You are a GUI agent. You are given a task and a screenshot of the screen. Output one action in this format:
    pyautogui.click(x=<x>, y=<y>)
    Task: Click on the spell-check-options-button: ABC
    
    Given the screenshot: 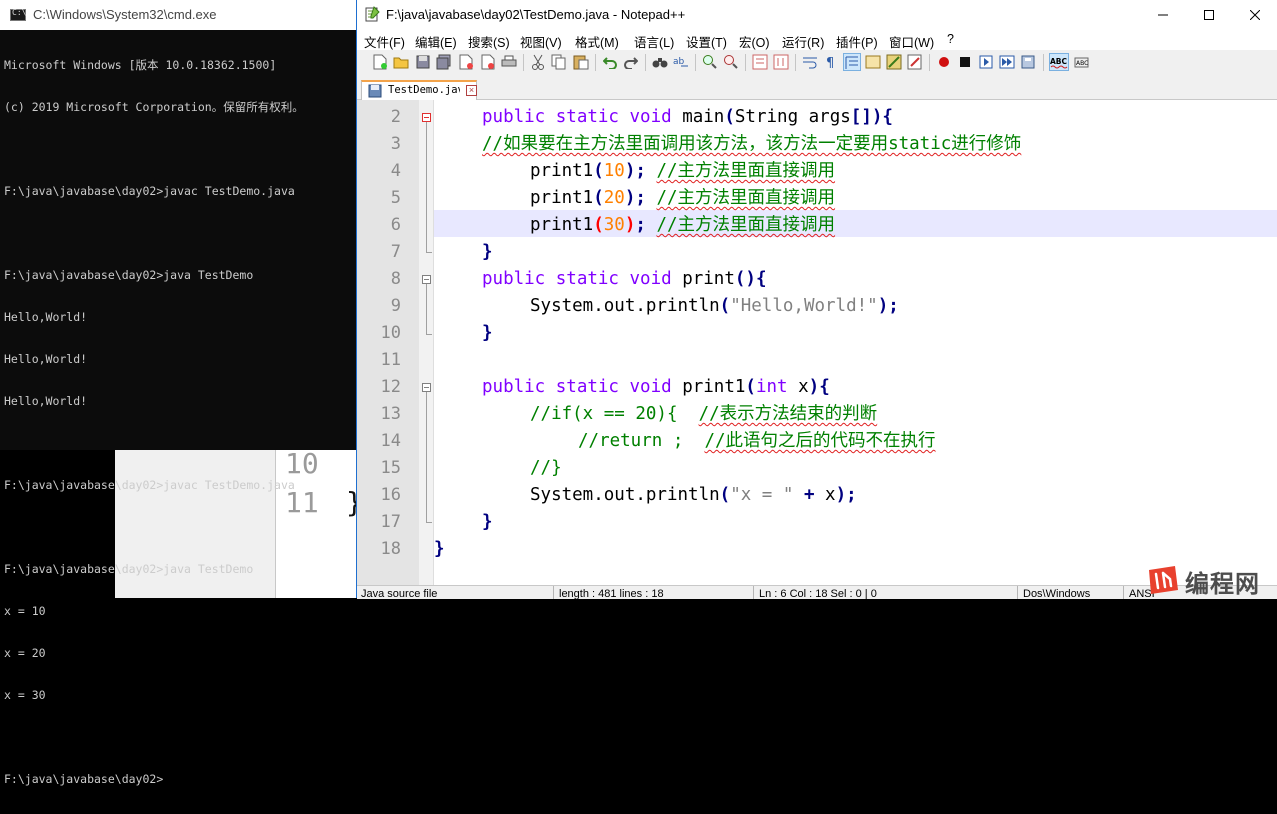 What is the action you would take?
    pyautogui.click(x=1082, y=62)
    